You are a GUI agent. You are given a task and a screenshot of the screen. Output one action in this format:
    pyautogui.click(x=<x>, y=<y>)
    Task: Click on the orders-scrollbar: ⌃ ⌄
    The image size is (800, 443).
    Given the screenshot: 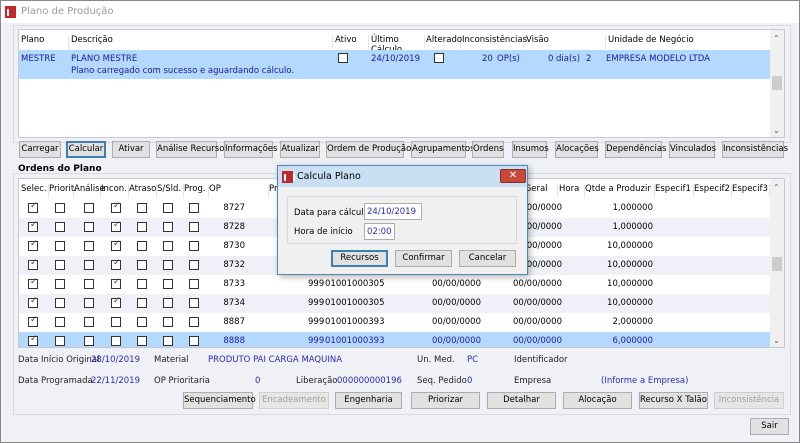 What is the action you would take?
    pyautogui.click(x=777, y=263)
    